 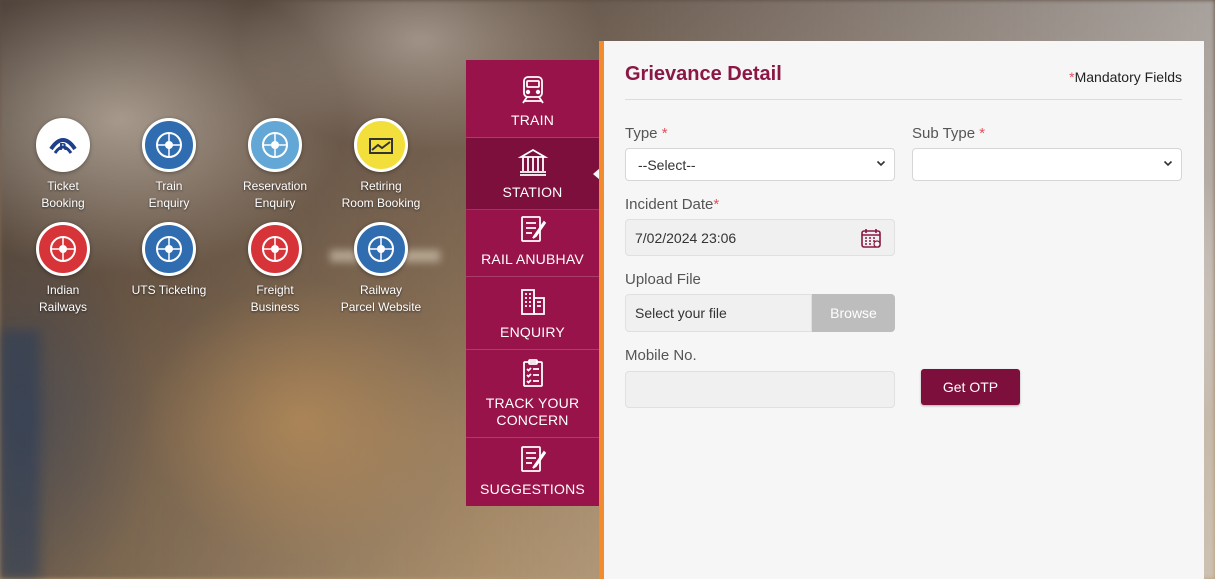 I want to click on quick-link-label: Indian, so click(x=63, y=290).